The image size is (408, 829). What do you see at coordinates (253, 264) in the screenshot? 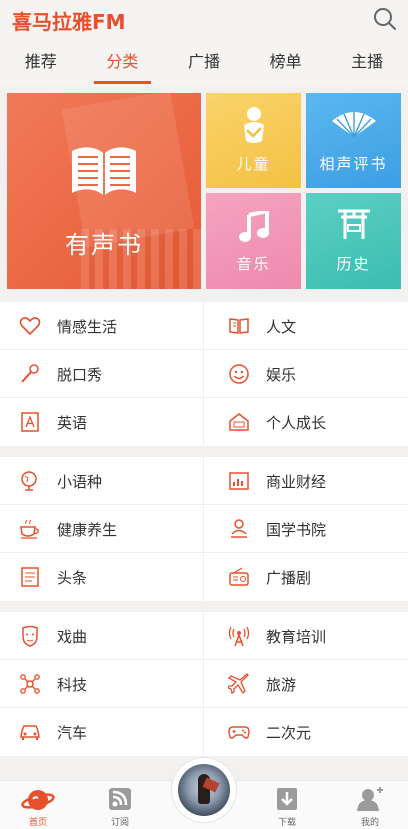
I see `music-label: 音乐` at bounding box center [253, 264].